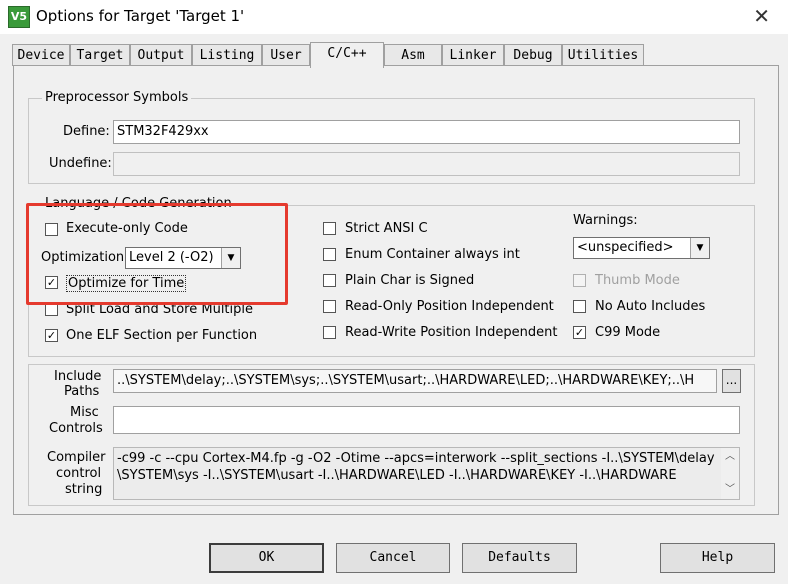  I want to click on optimization-label: Optimization:, so click(85, 257).